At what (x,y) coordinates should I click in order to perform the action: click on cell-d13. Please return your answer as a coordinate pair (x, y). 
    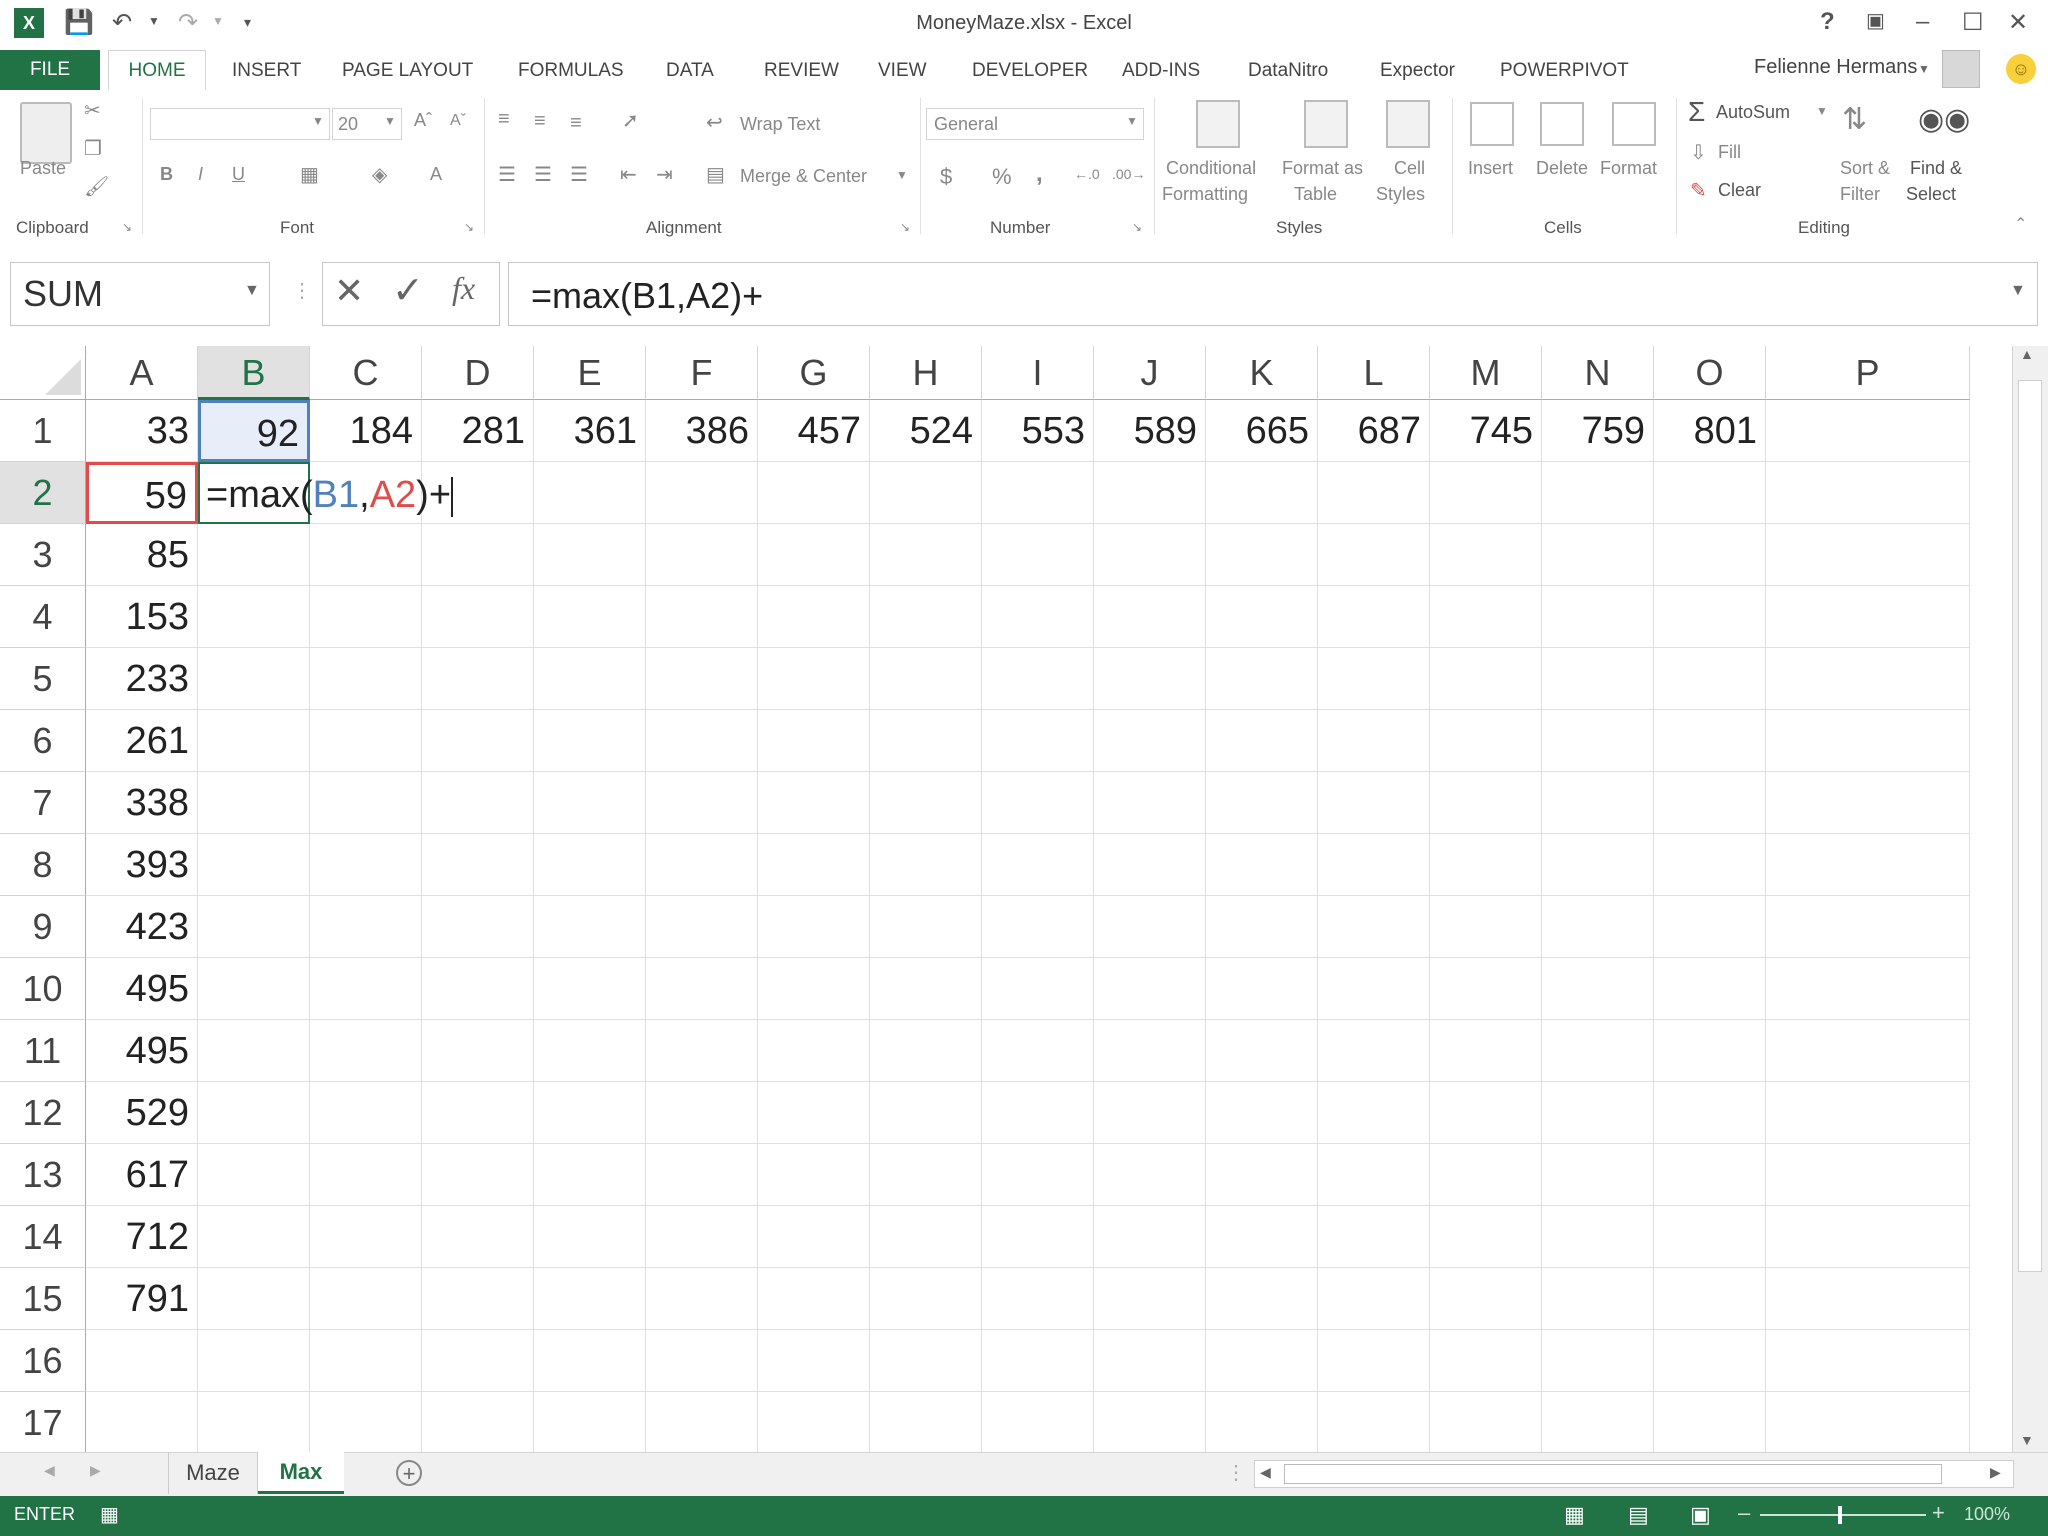
    Looking at the image, I should click on (478, 1175).